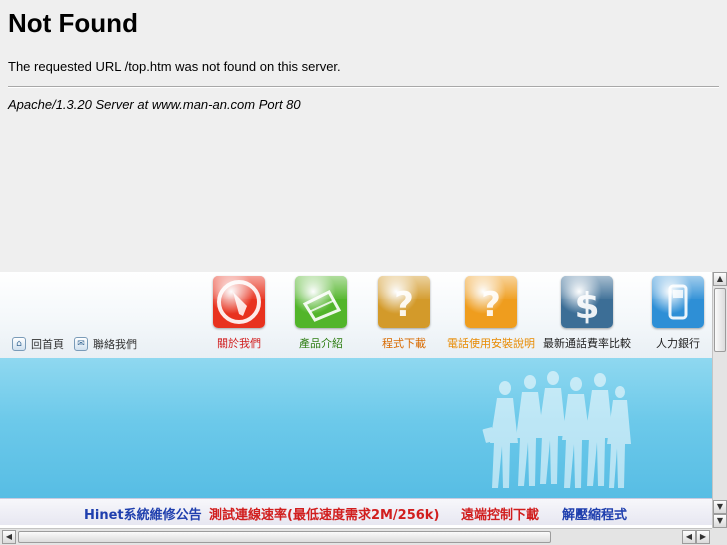 The image size is (727, 545). What do you see at coordinates (363, 87) in the screenshot?
I see `divider` at bounding box center [363, 87].